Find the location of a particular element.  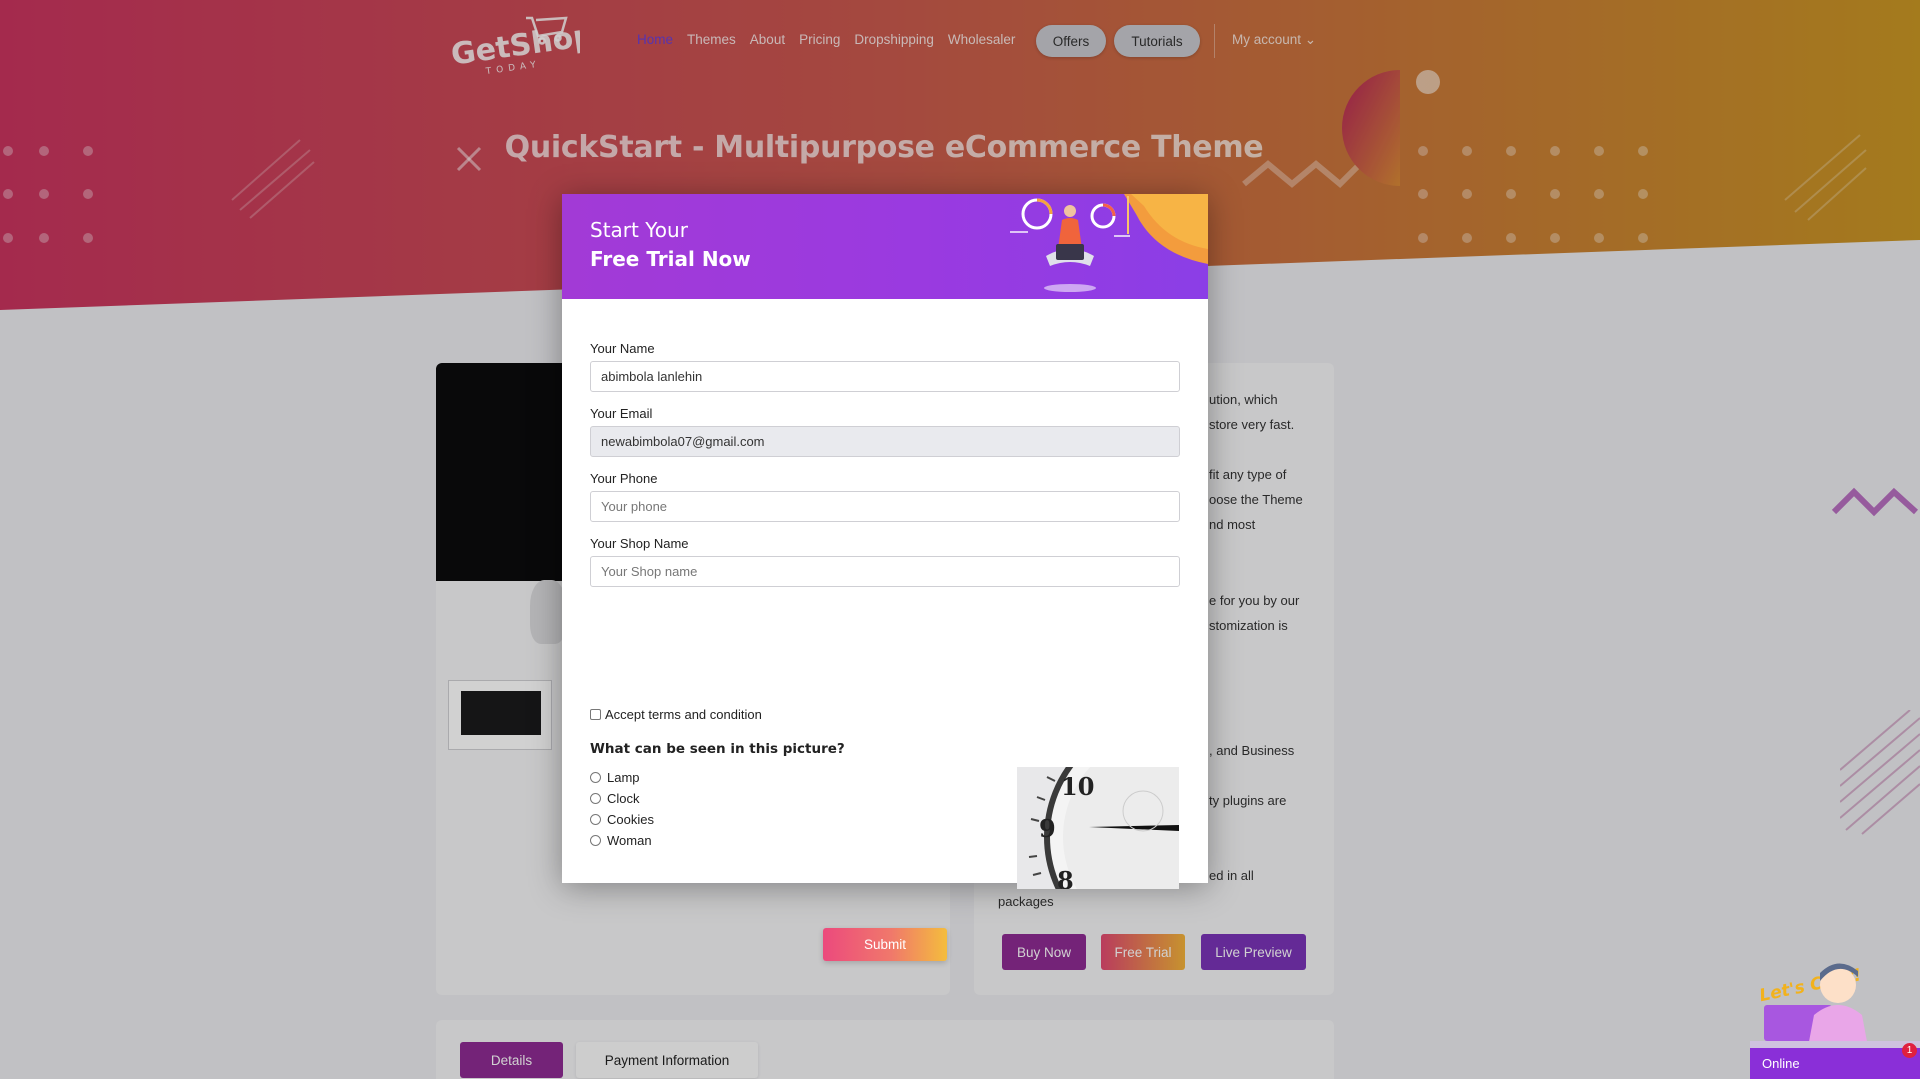

terms-checkbox is located at coordinates (595, 714).